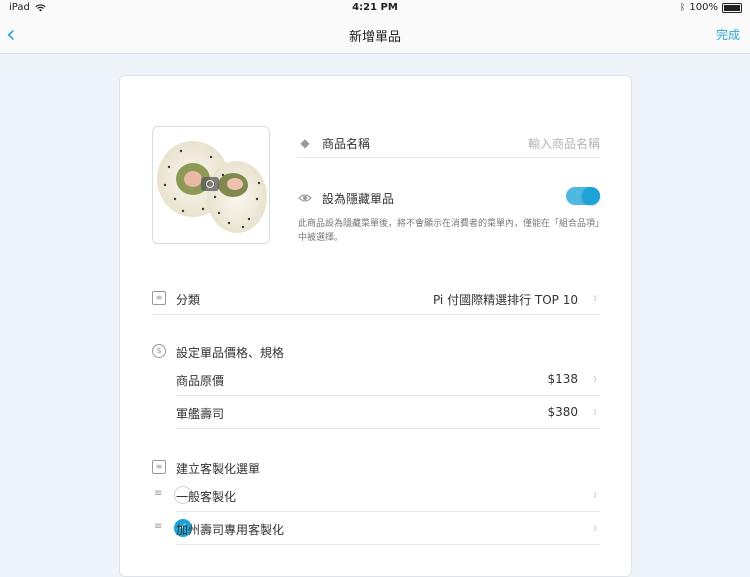 The image size is (750, 577). I want to click on item-photo, so click(211, 185).